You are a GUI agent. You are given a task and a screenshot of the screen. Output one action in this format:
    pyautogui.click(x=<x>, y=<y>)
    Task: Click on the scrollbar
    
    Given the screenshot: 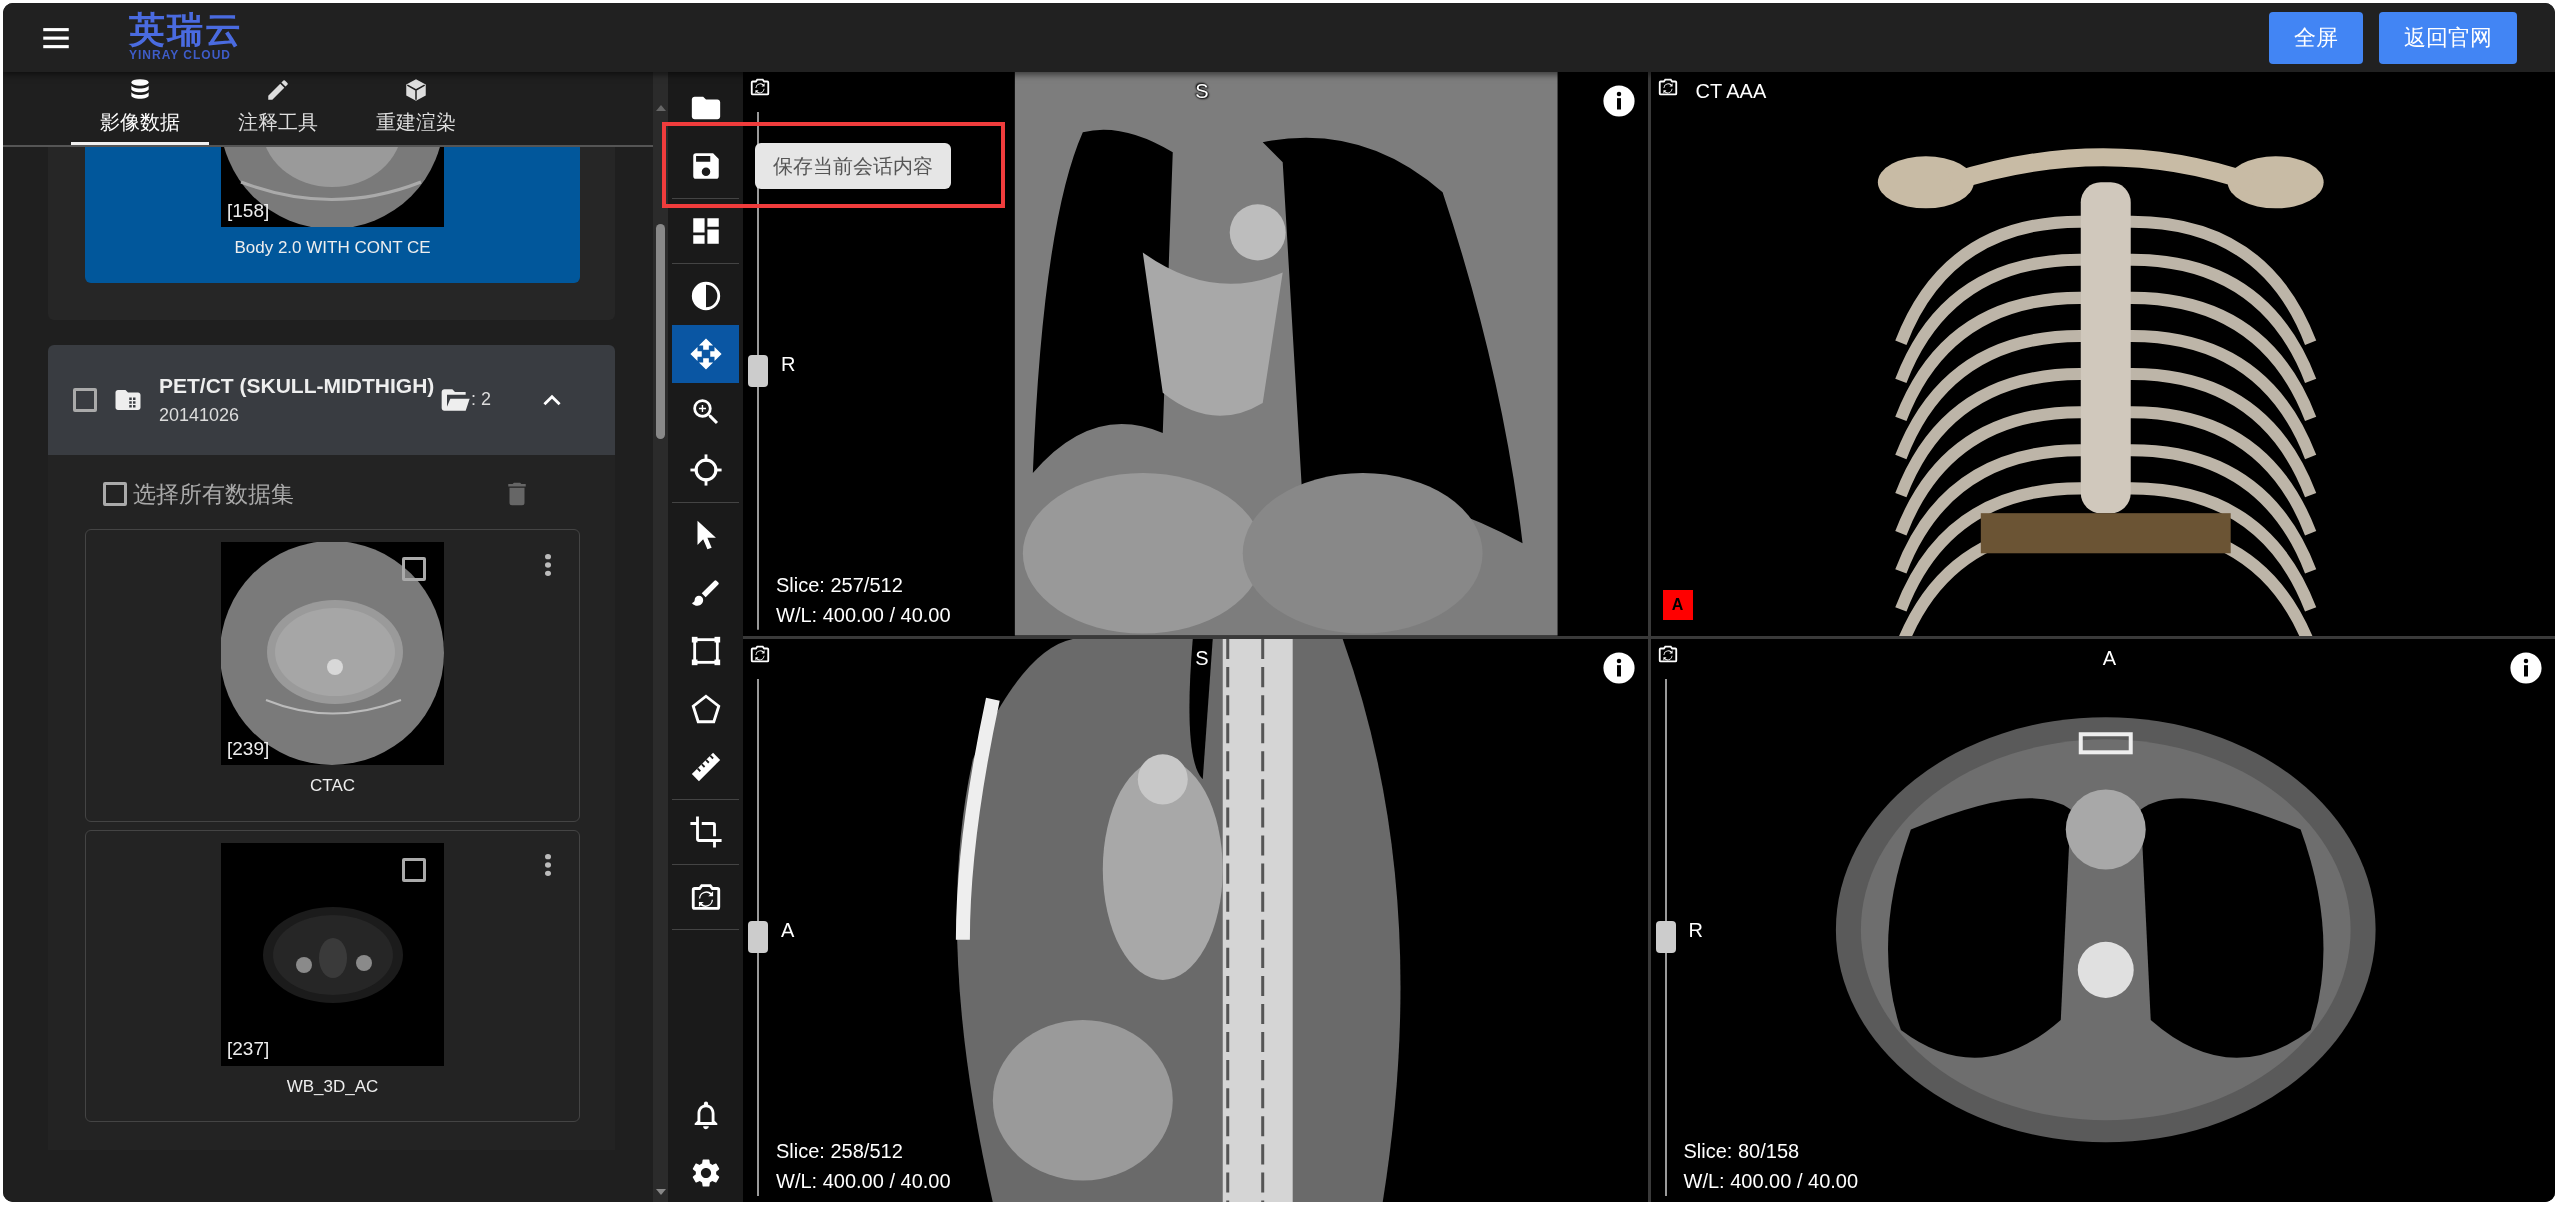 What is the action you would take?
    pyautogui.click(x=660, y=637)
    